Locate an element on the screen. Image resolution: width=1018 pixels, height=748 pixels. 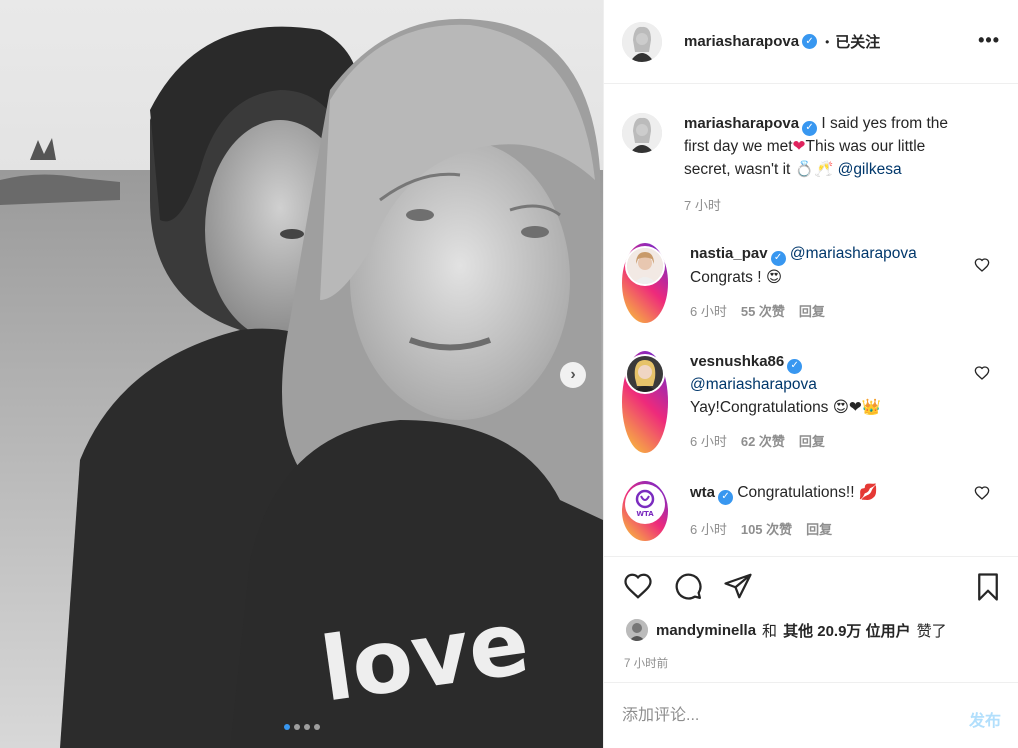
comment-text: Congrats ! is located at coordinates (726, 277).